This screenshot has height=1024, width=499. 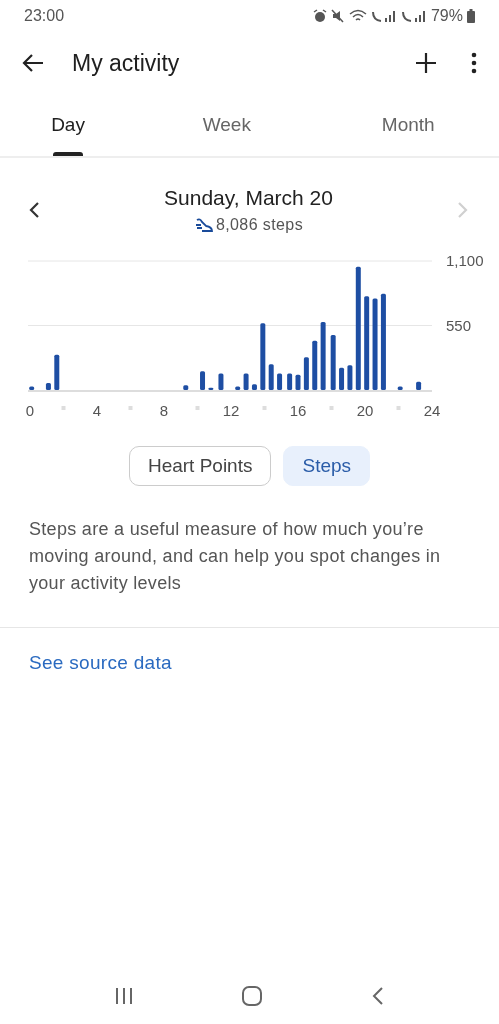 I want to click on more-icon, so click(x=474, y=63).